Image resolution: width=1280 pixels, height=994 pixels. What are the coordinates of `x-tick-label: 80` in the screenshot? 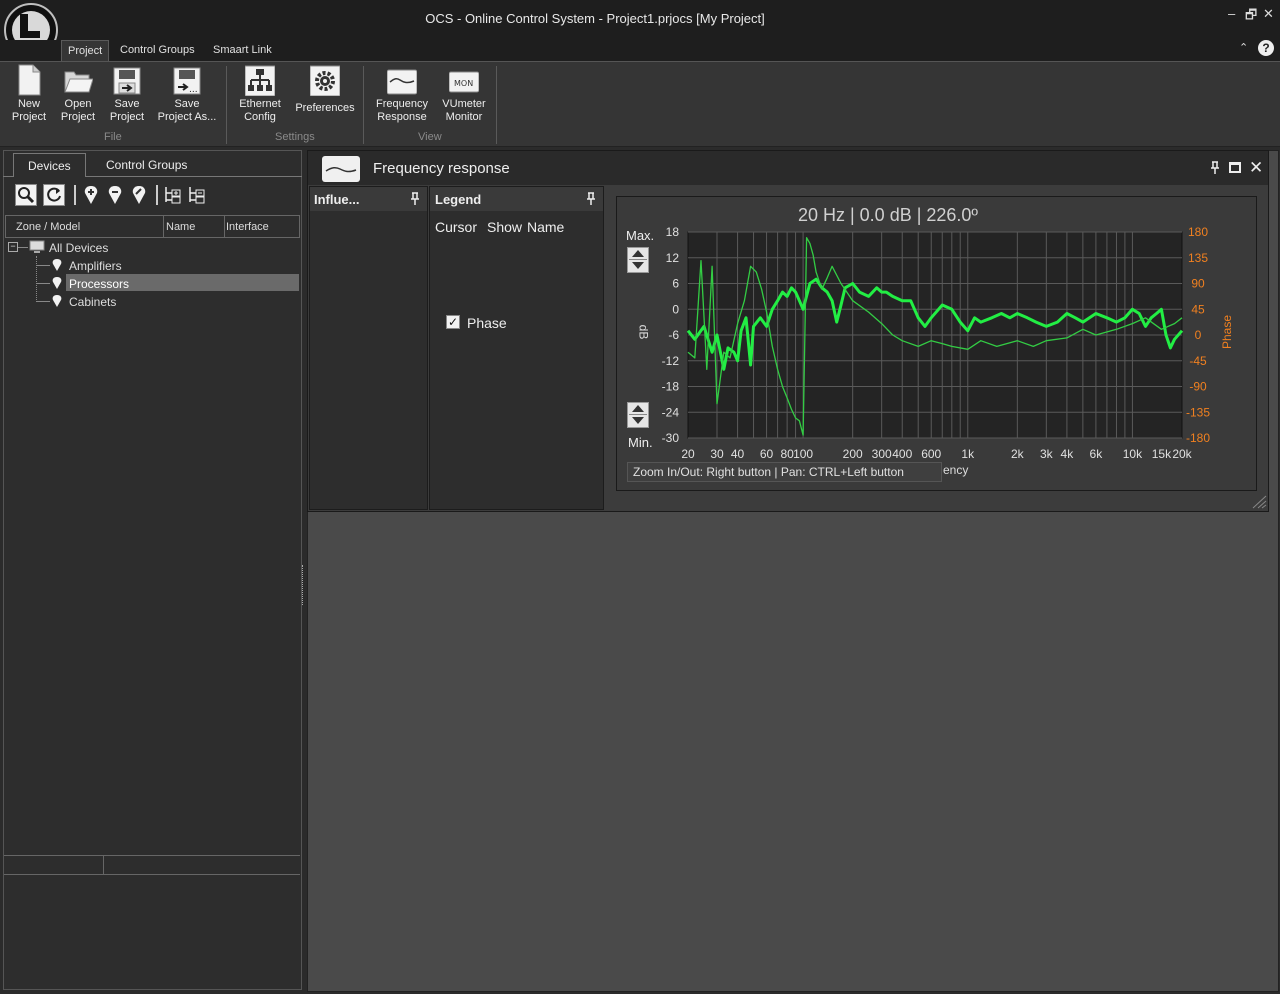 It's located at (787, 454).